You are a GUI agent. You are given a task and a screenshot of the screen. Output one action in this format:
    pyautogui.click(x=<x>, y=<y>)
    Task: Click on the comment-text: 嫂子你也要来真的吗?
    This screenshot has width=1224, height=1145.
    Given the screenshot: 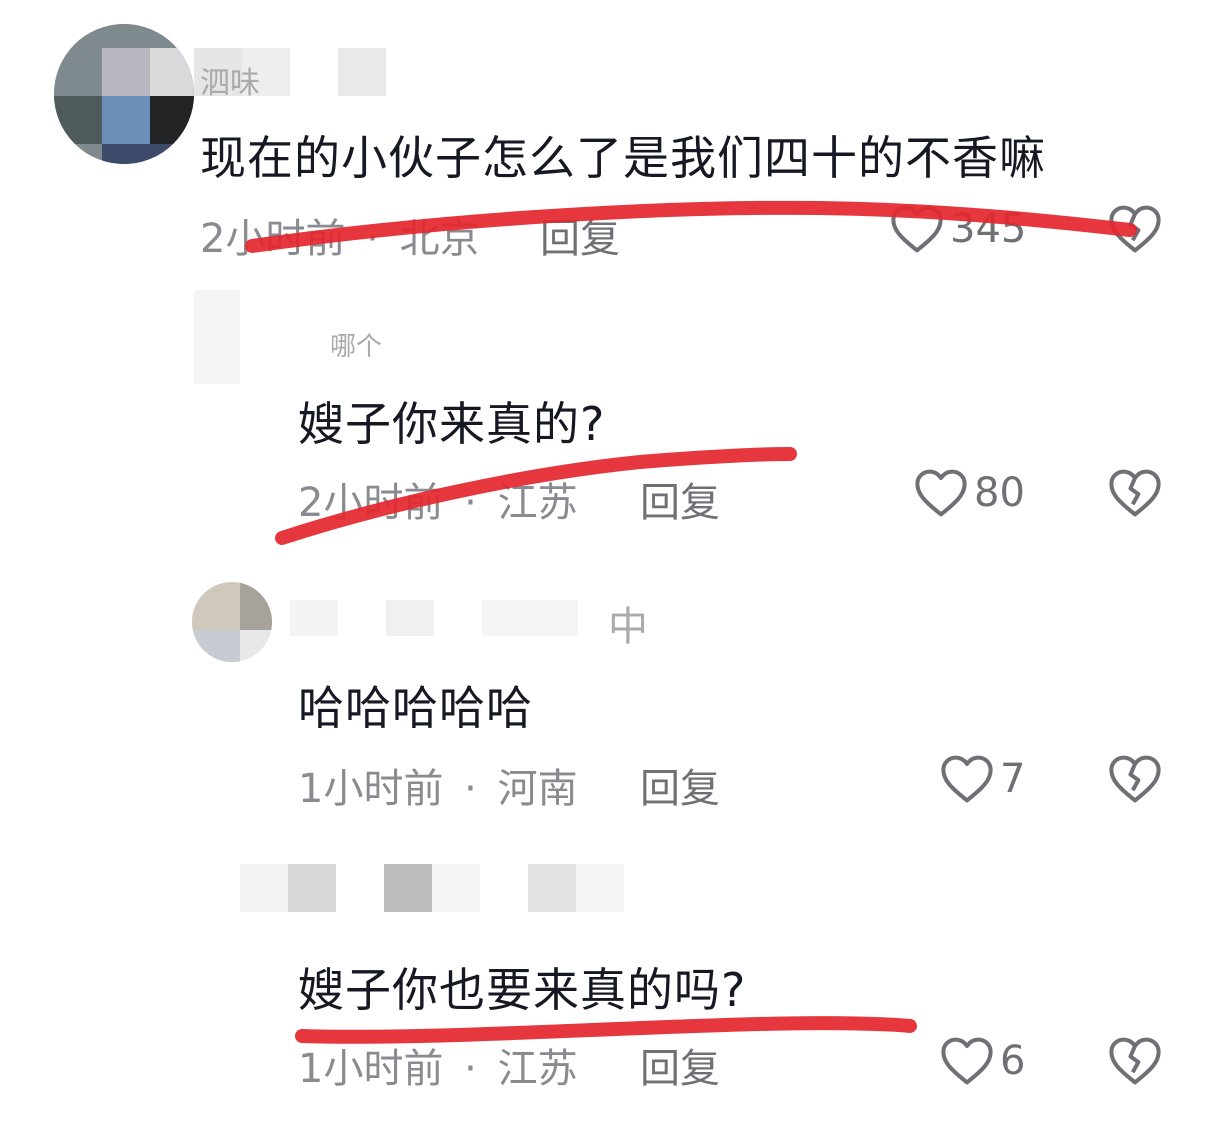 What is the action you would take?
    pyautogui.click(x=522, y=990)
    